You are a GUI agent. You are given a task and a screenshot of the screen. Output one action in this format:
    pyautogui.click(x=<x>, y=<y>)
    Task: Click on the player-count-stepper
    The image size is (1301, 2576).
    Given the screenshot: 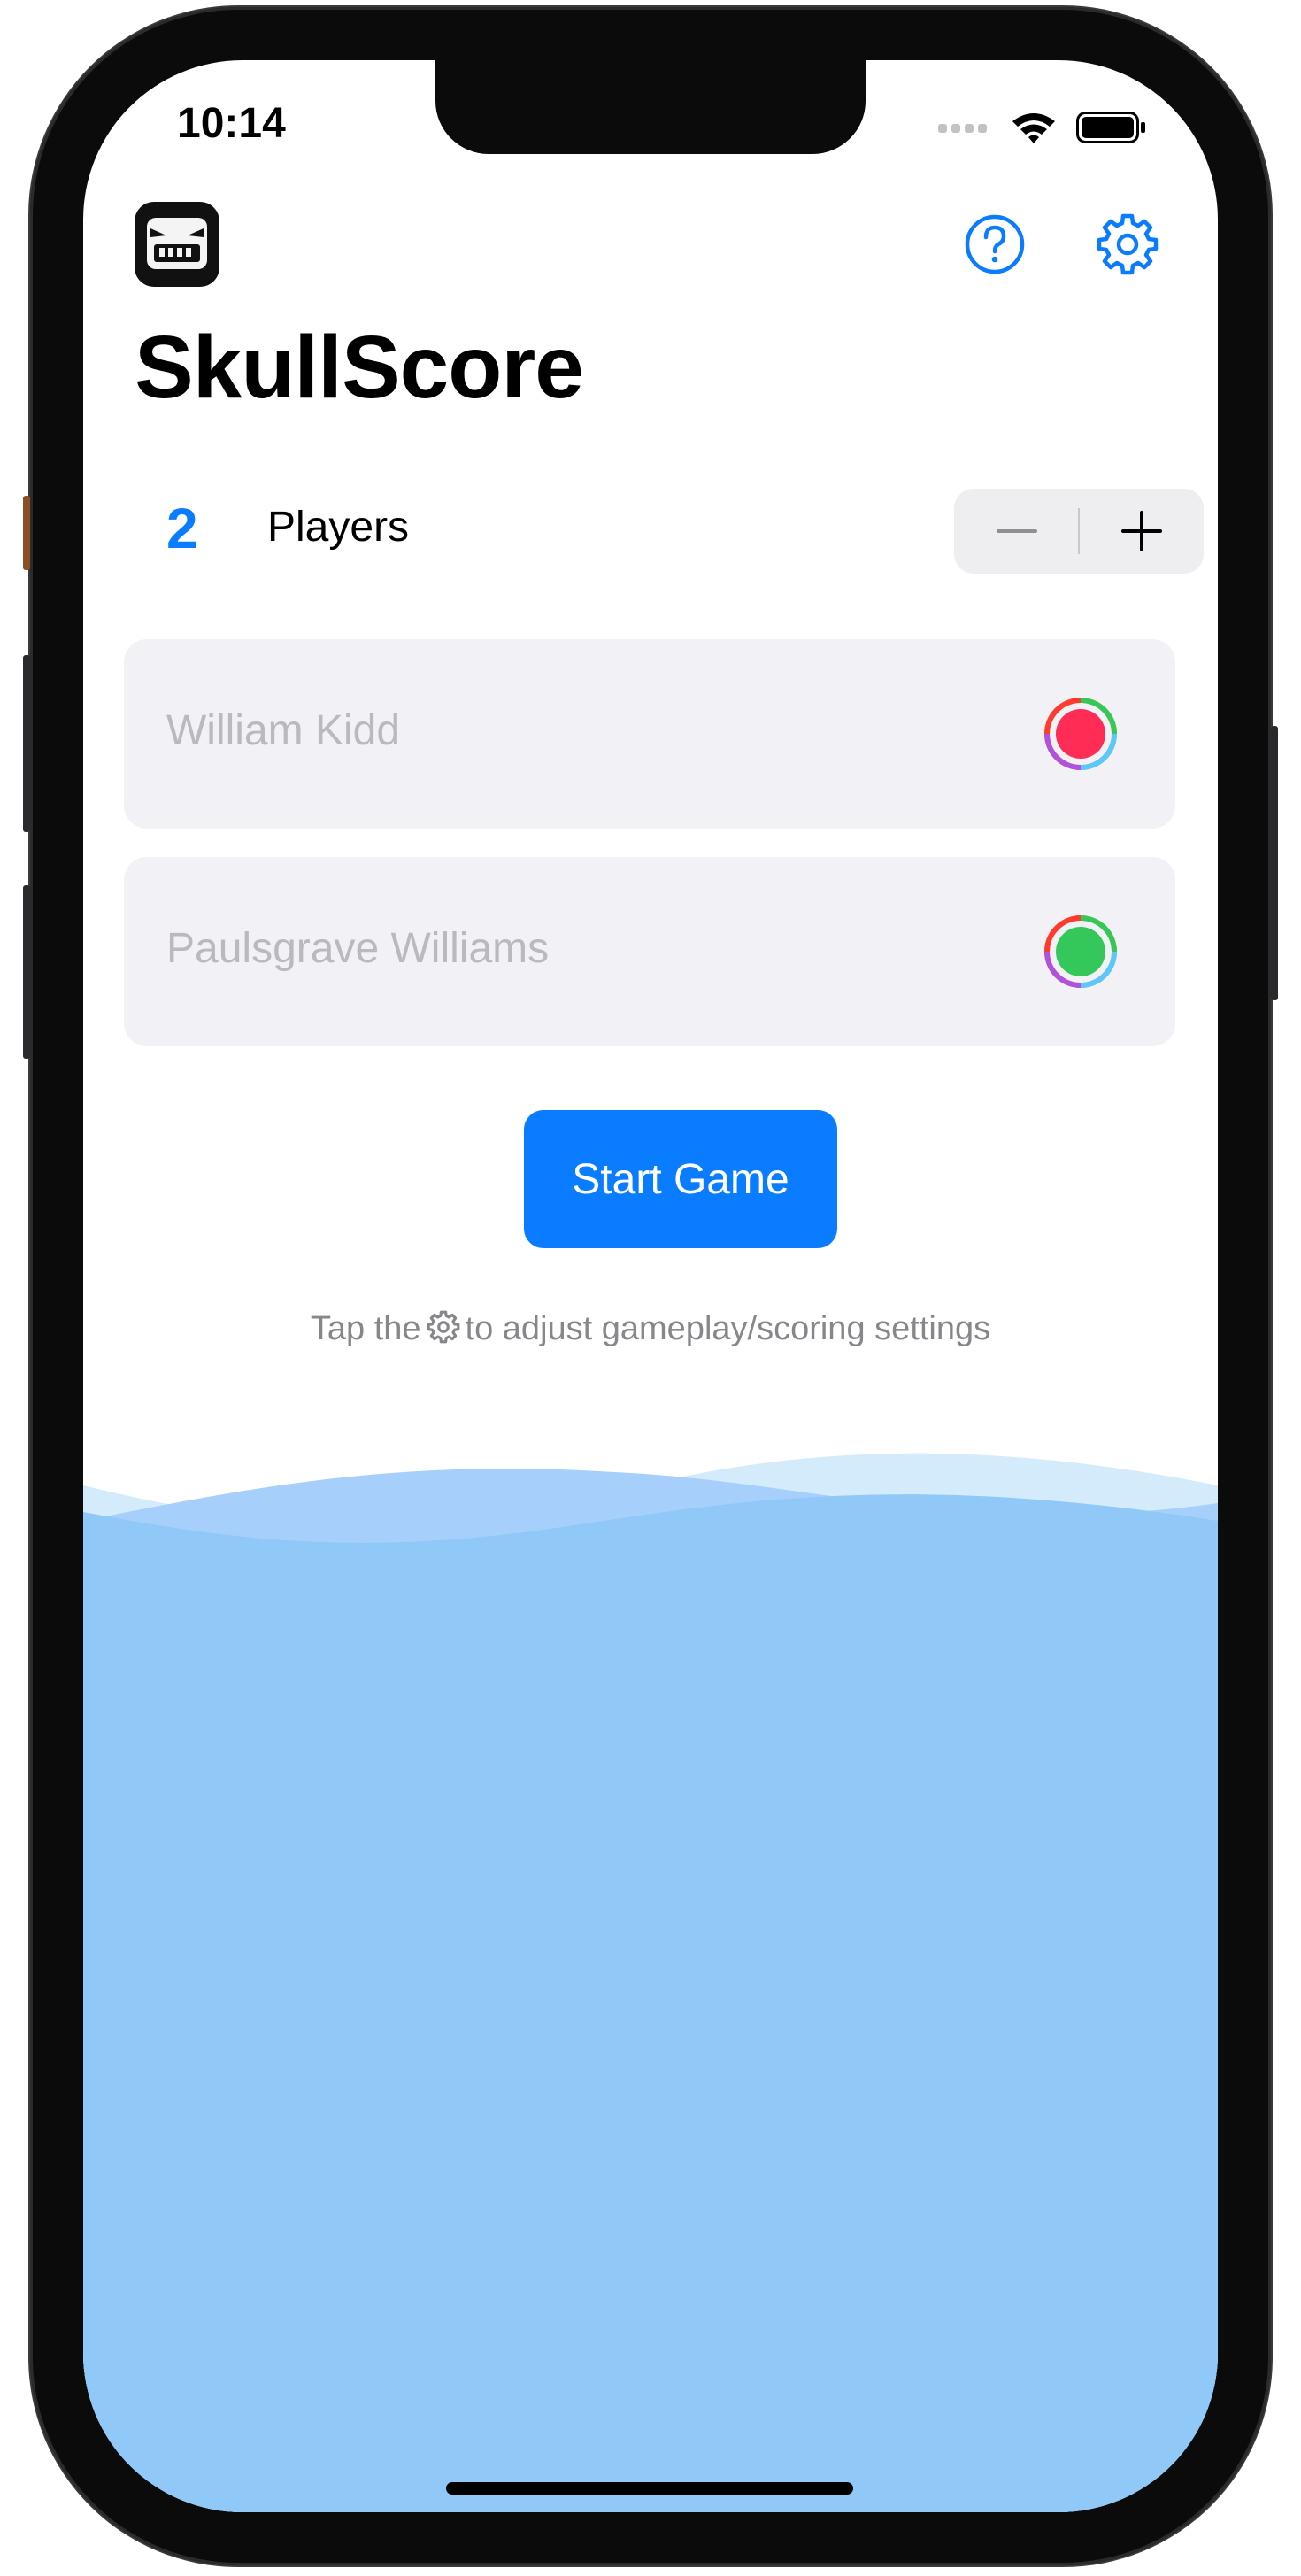 What is the action you would take?
    pyautogui.click(x=1079, y=531)
    